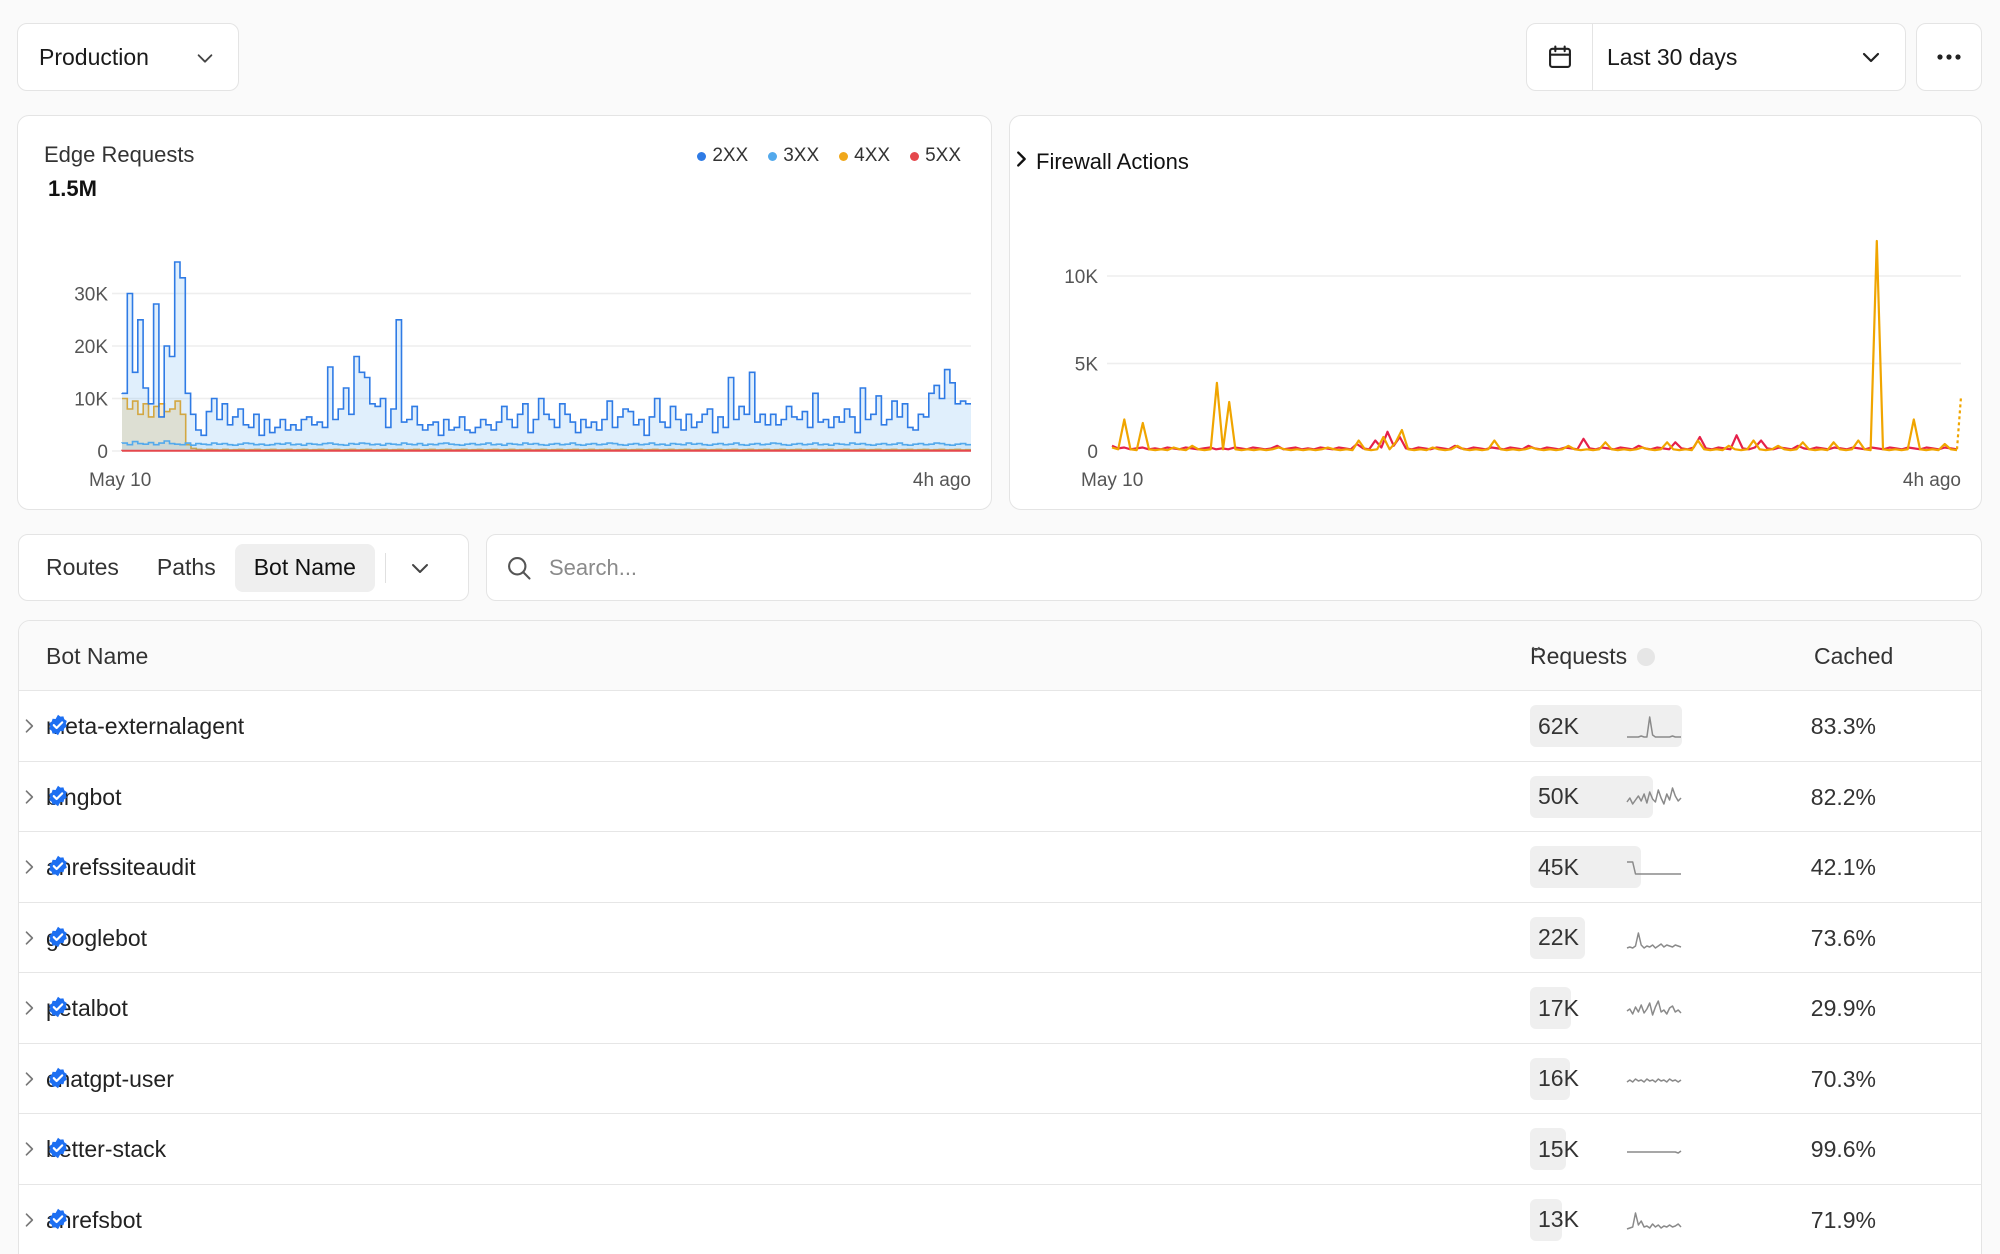 The height and width of the screenshot is (1254, 2000). Describe the element at coordinates (1853, 656) in the screenshot. I see `header-cached: Cached` at that location.